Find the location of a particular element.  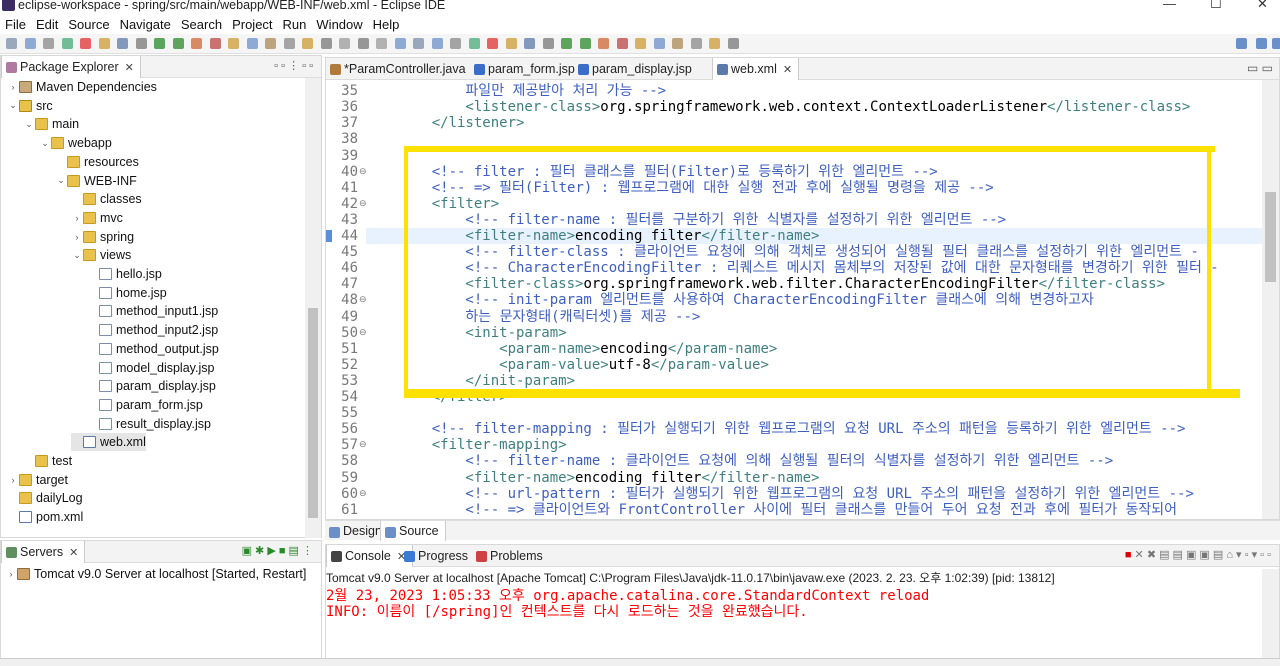

tree-item: › spring is located at coordinates (103, 237).